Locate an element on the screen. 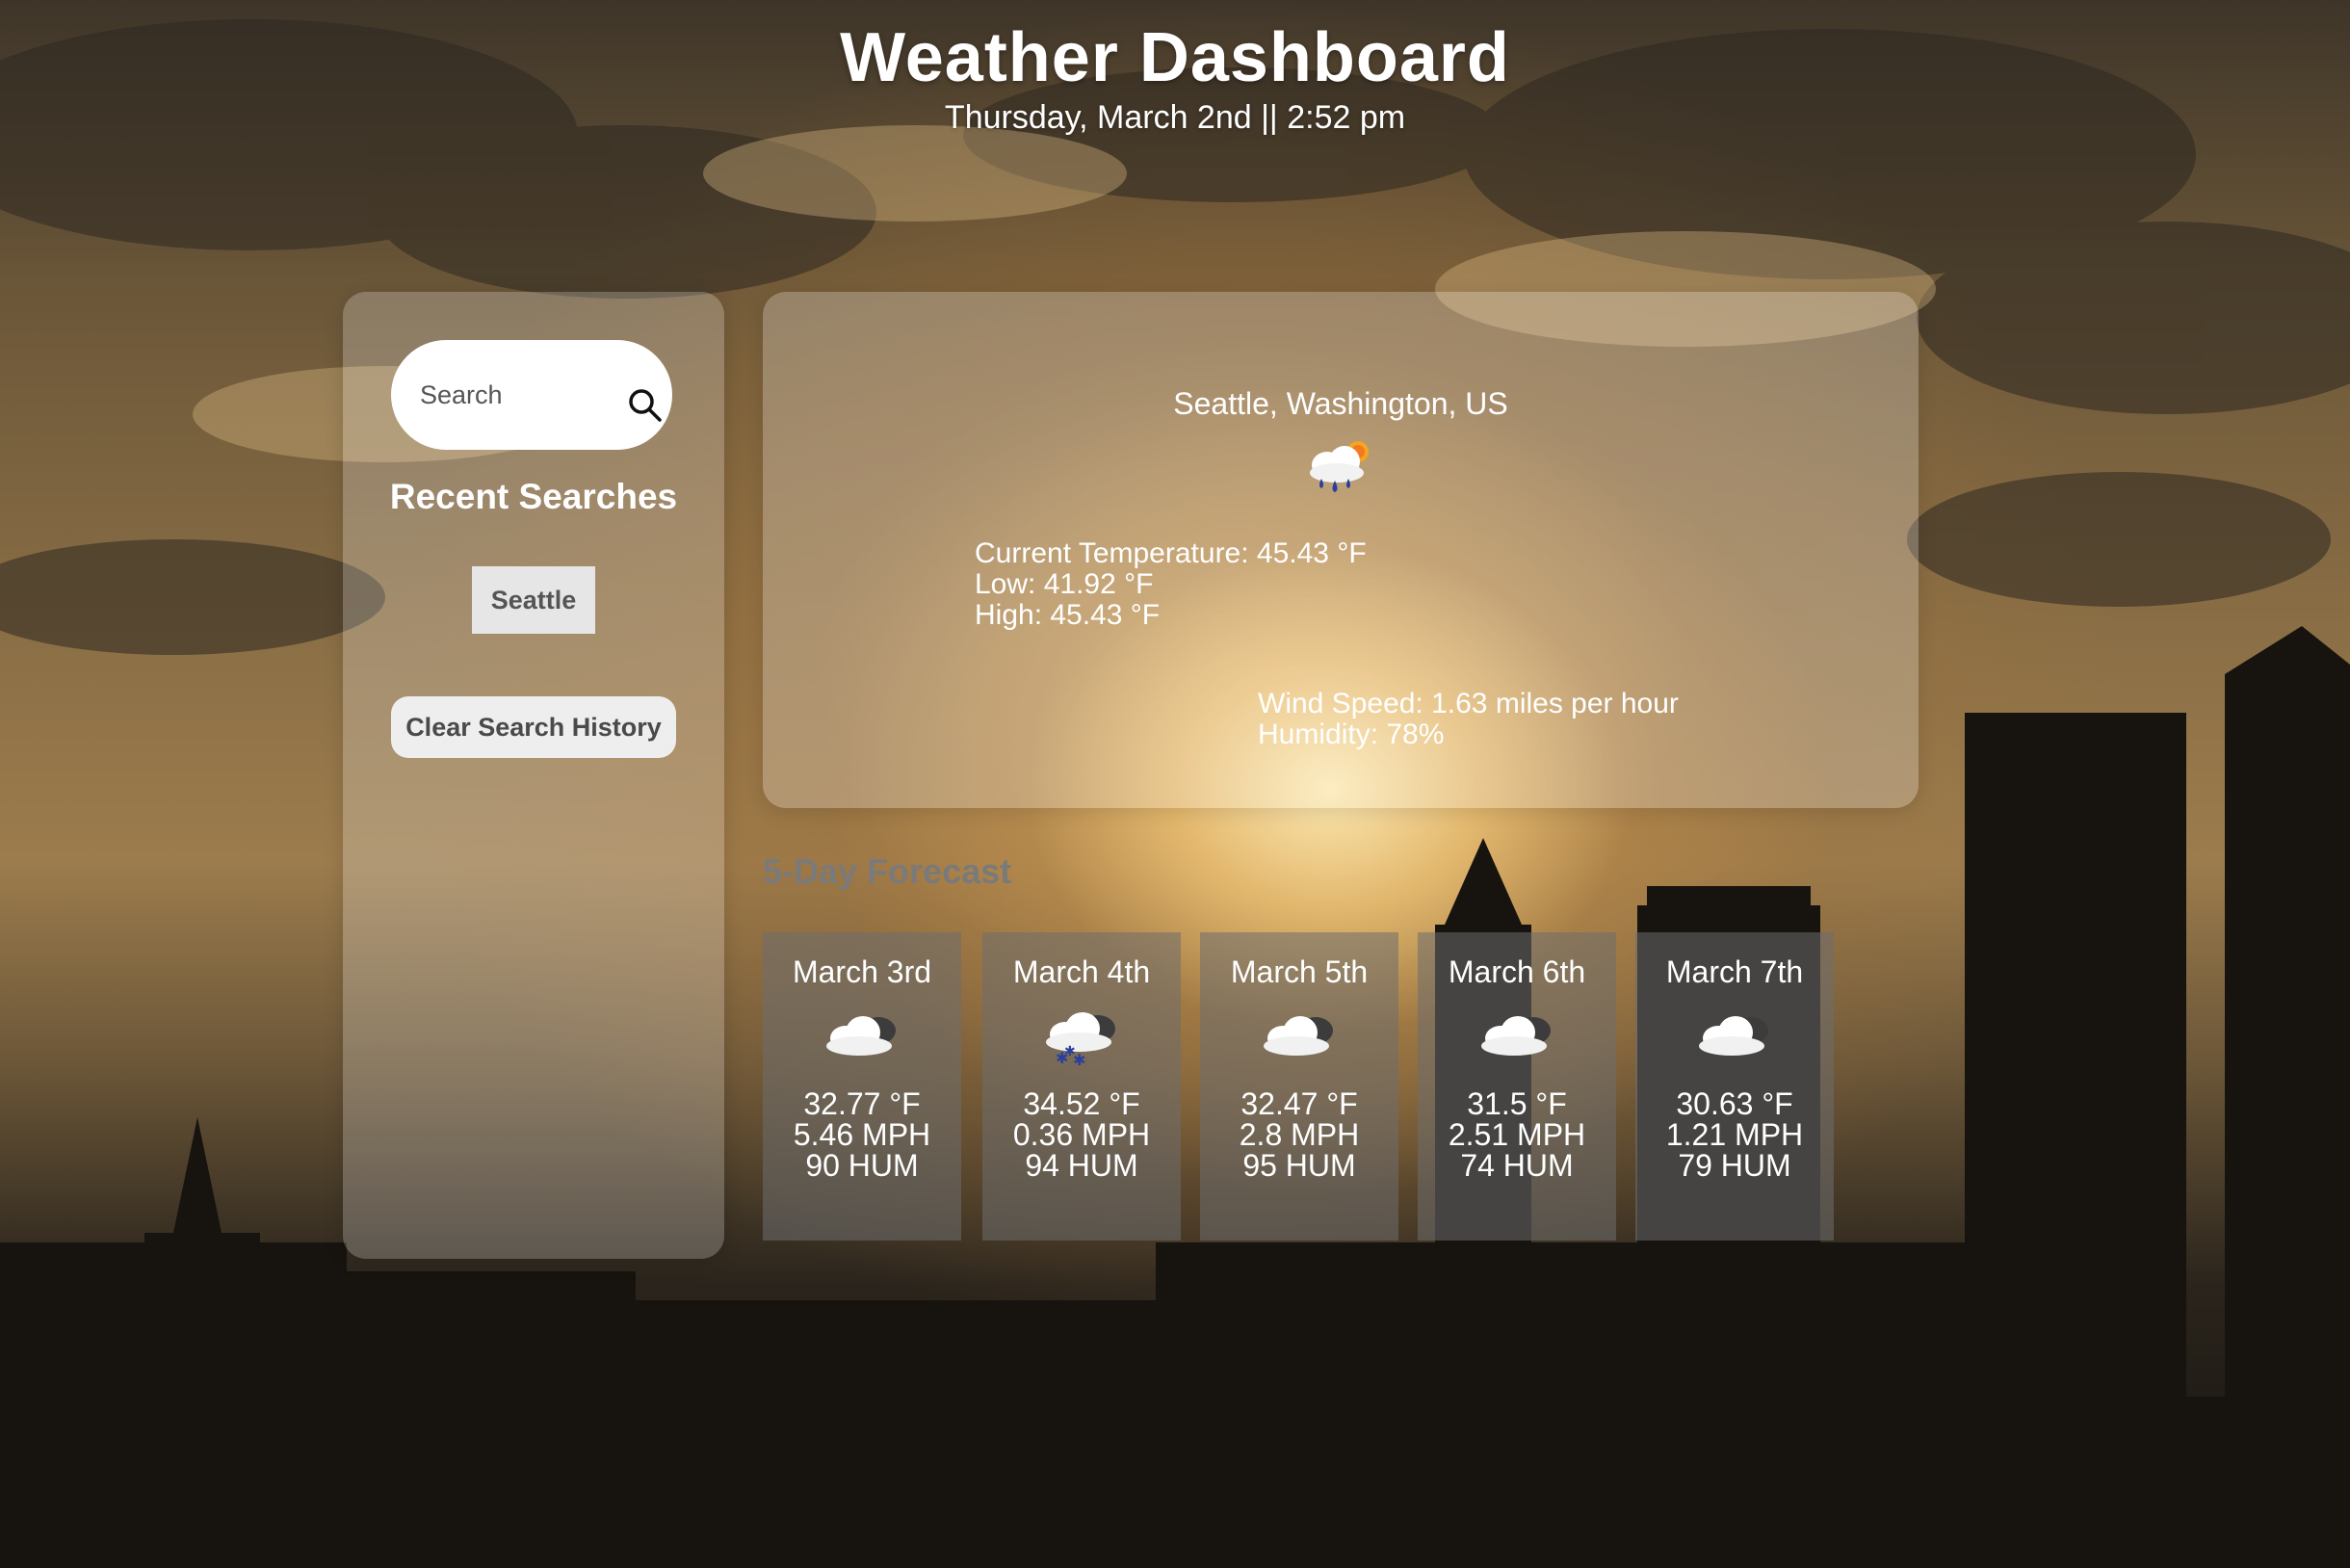  forecast-humidity: 74 HUM is located at coordinates (1517, 1165).